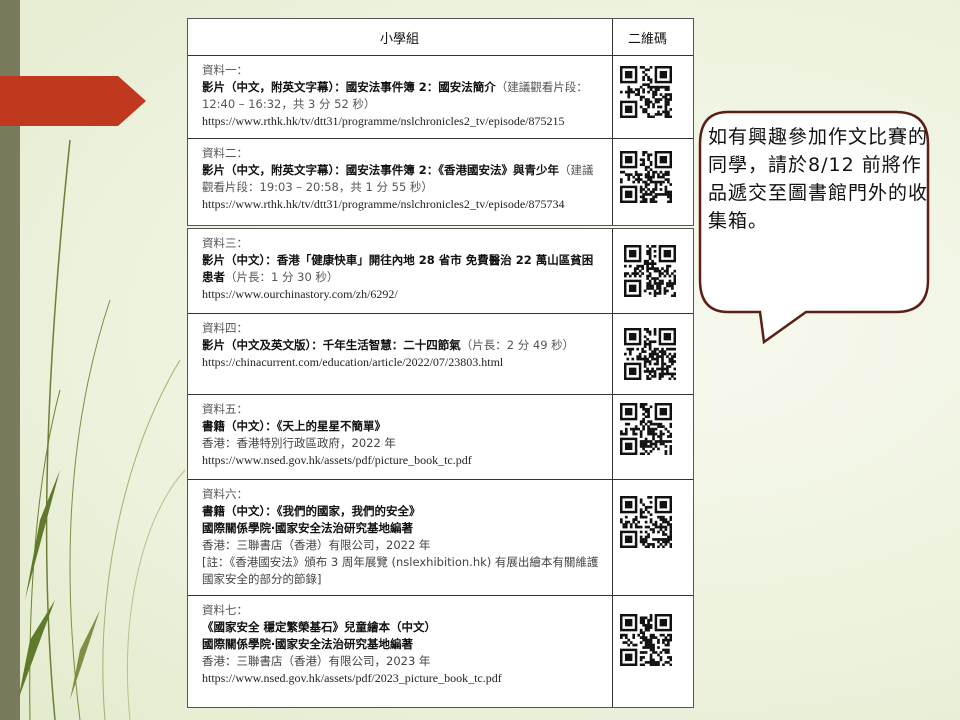  Describe the element at coordinates (282, 277) in the screenshot. I see `item-note: （片長：1 分 30 秒）` at that location.